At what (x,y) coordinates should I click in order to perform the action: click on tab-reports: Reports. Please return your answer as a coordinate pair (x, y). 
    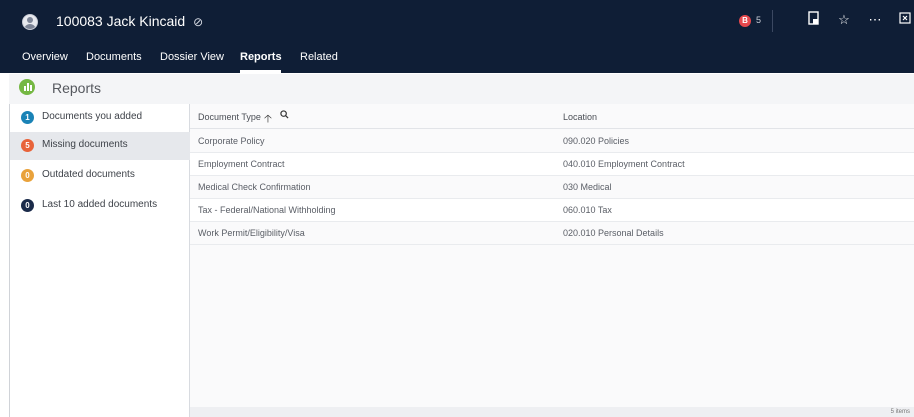
    Looking at the image, I should click on (261, 57).